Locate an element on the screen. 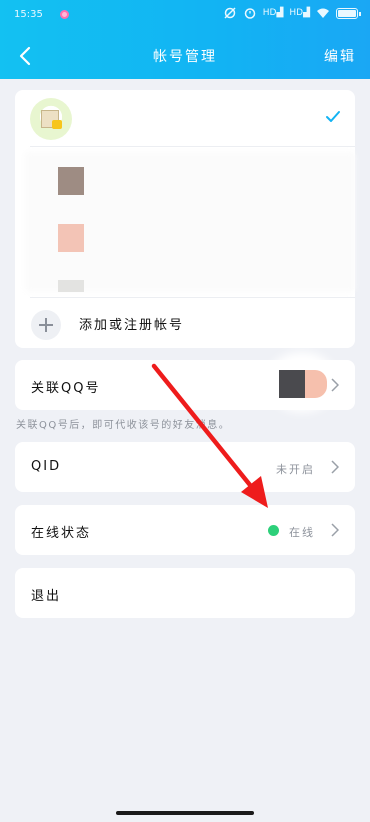  add-account-button: 添加或注册帐号 is located at coordinates (185, 323).